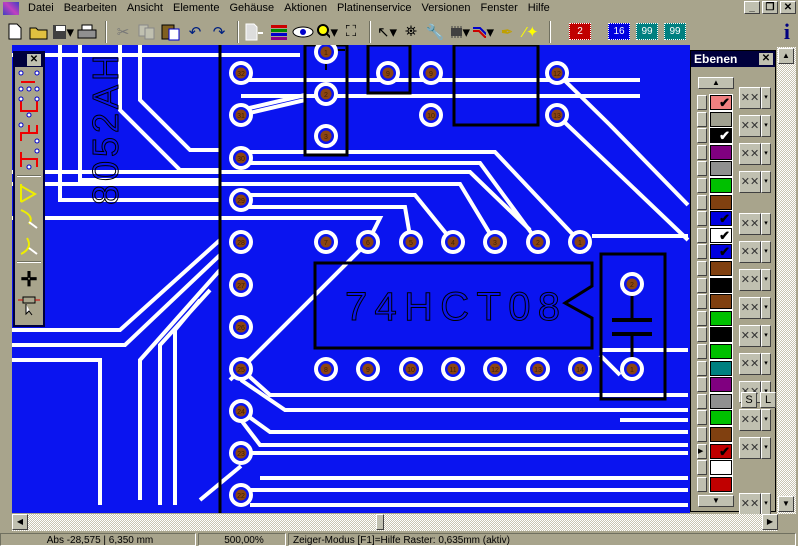 The width and height of the screenshot is (798, 546). What do you see at coordinates (29, 81) in the screenshot?
I see `trace-mode-1-button` at bounding box center [29, 81].